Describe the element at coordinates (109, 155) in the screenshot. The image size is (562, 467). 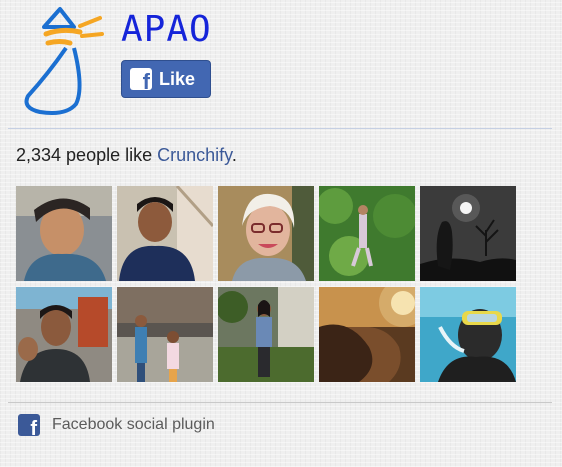
I see `like-count-text: people like` at that location.